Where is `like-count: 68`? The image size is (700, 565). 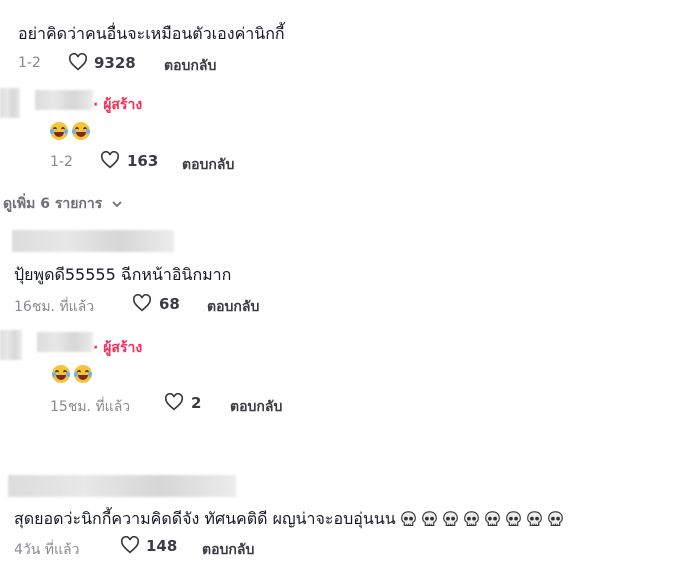 like-count: 68 is located at coordinates (169, 304).